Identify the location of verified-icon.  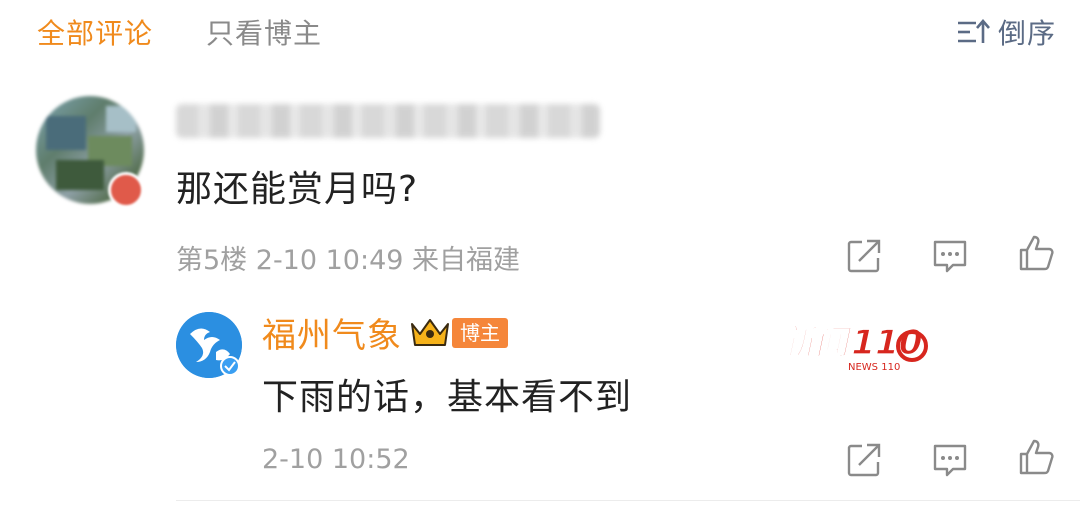
(230, 366).